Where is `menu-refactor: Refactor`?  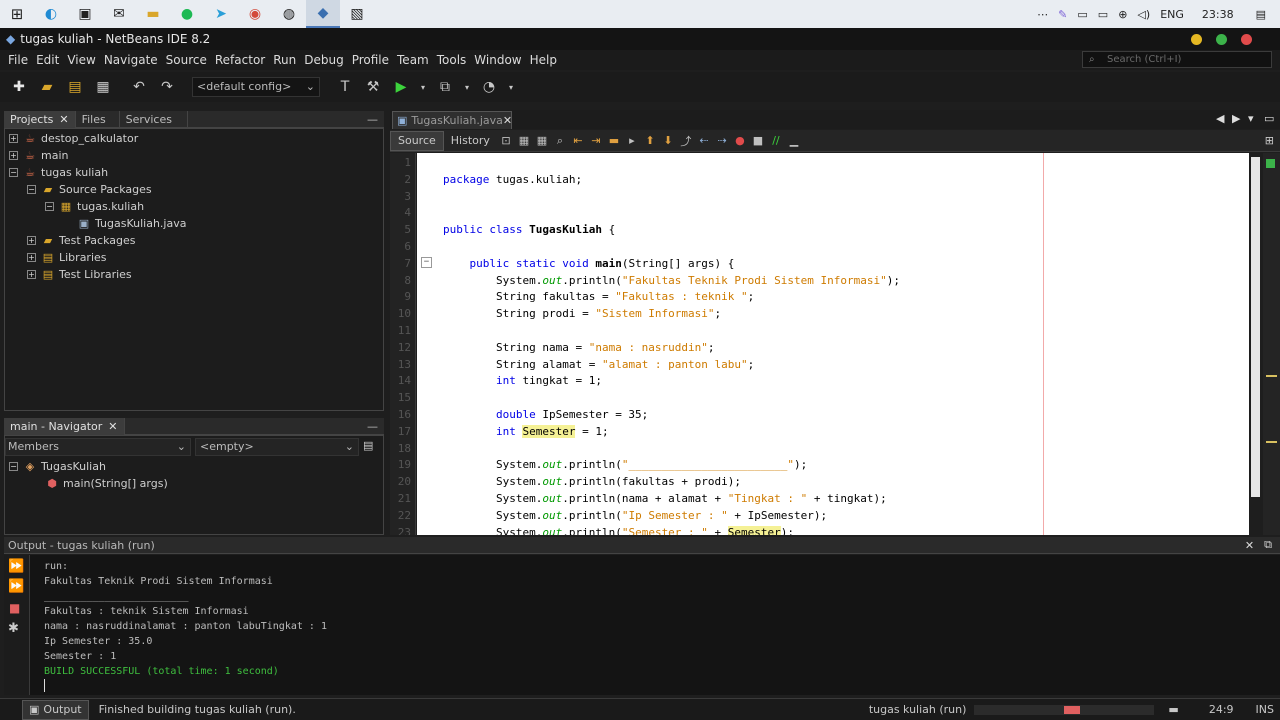
menu-refactor: Refactor is located at coordinates (240, 60).